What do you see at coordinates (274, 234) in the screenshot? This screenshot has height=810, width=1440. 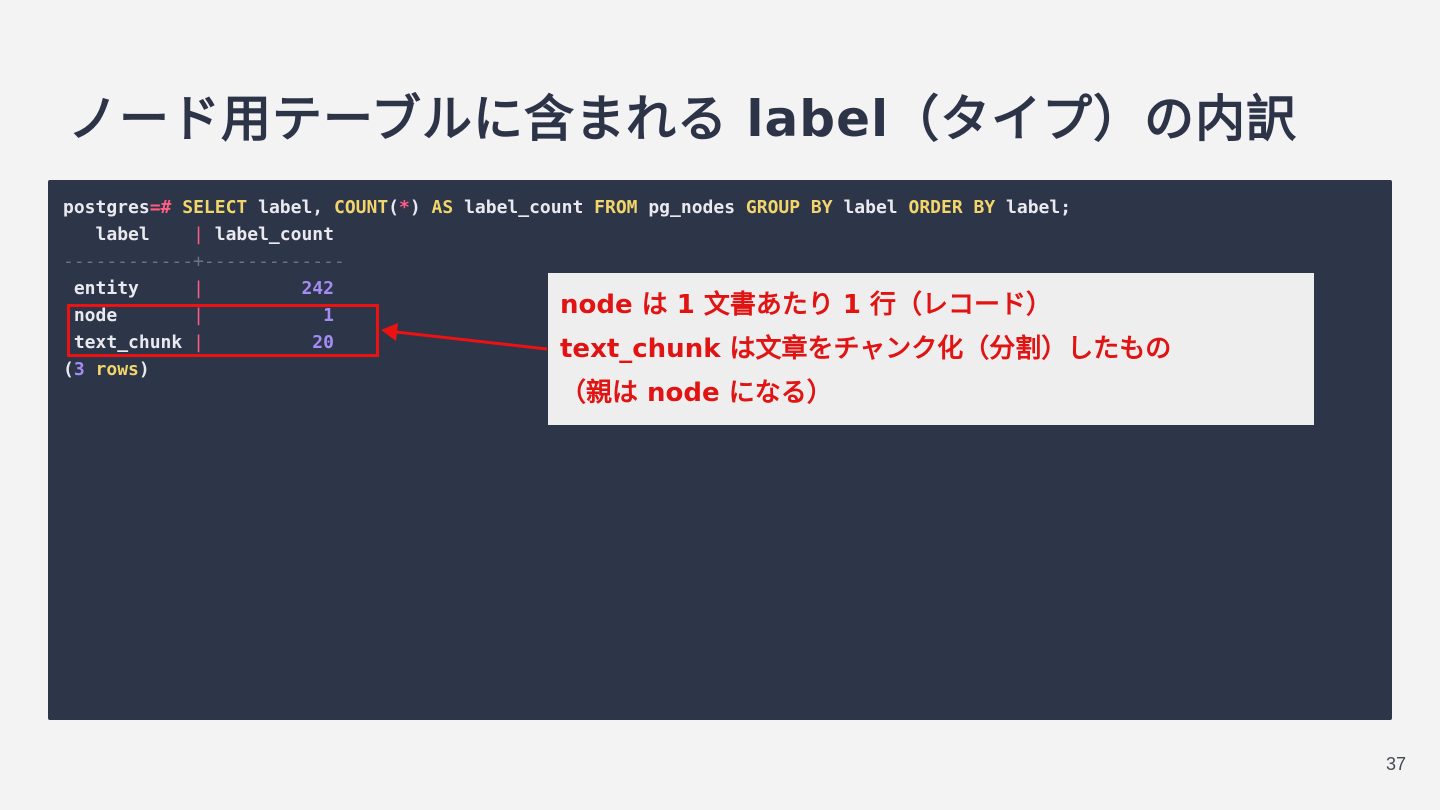 I see `header-label-count: label_count` at bounding box center [274, 234].